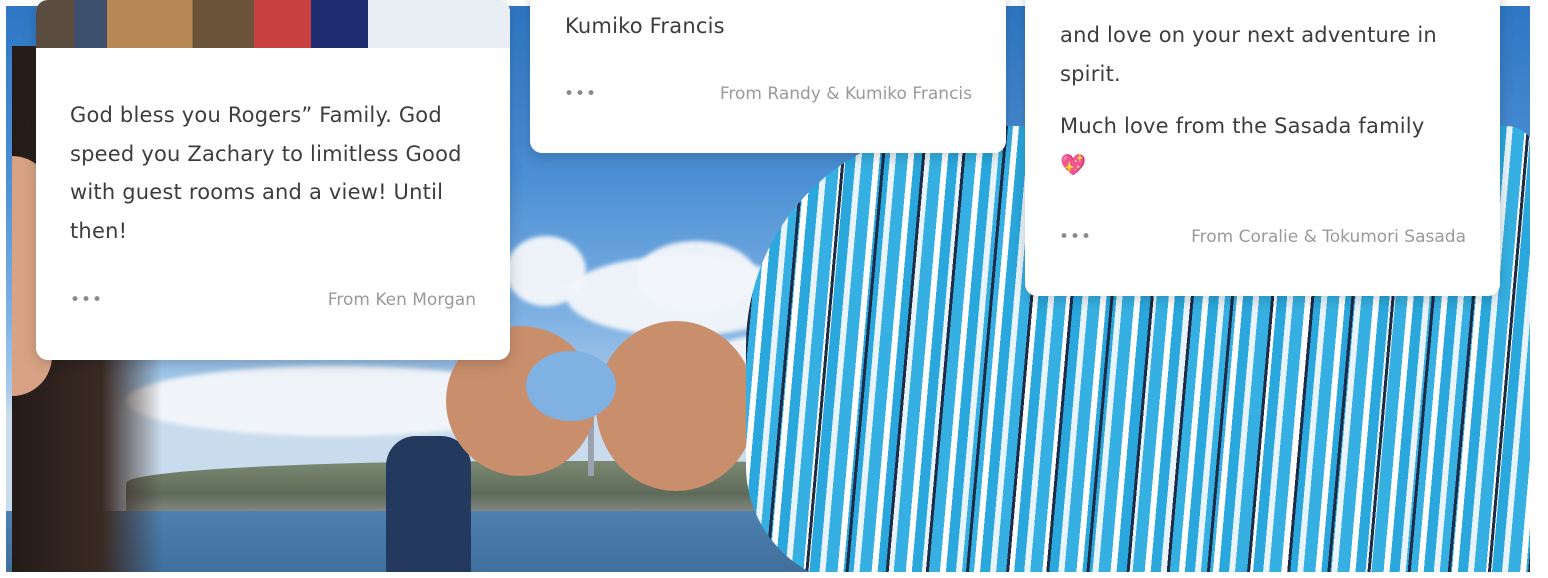 The image size is (1548, 578). What do you see at coordinates (1248, 35) in the screenshot?
I see `message-text-line: and love on your next adventure in` at bounding box center [1248, 35].